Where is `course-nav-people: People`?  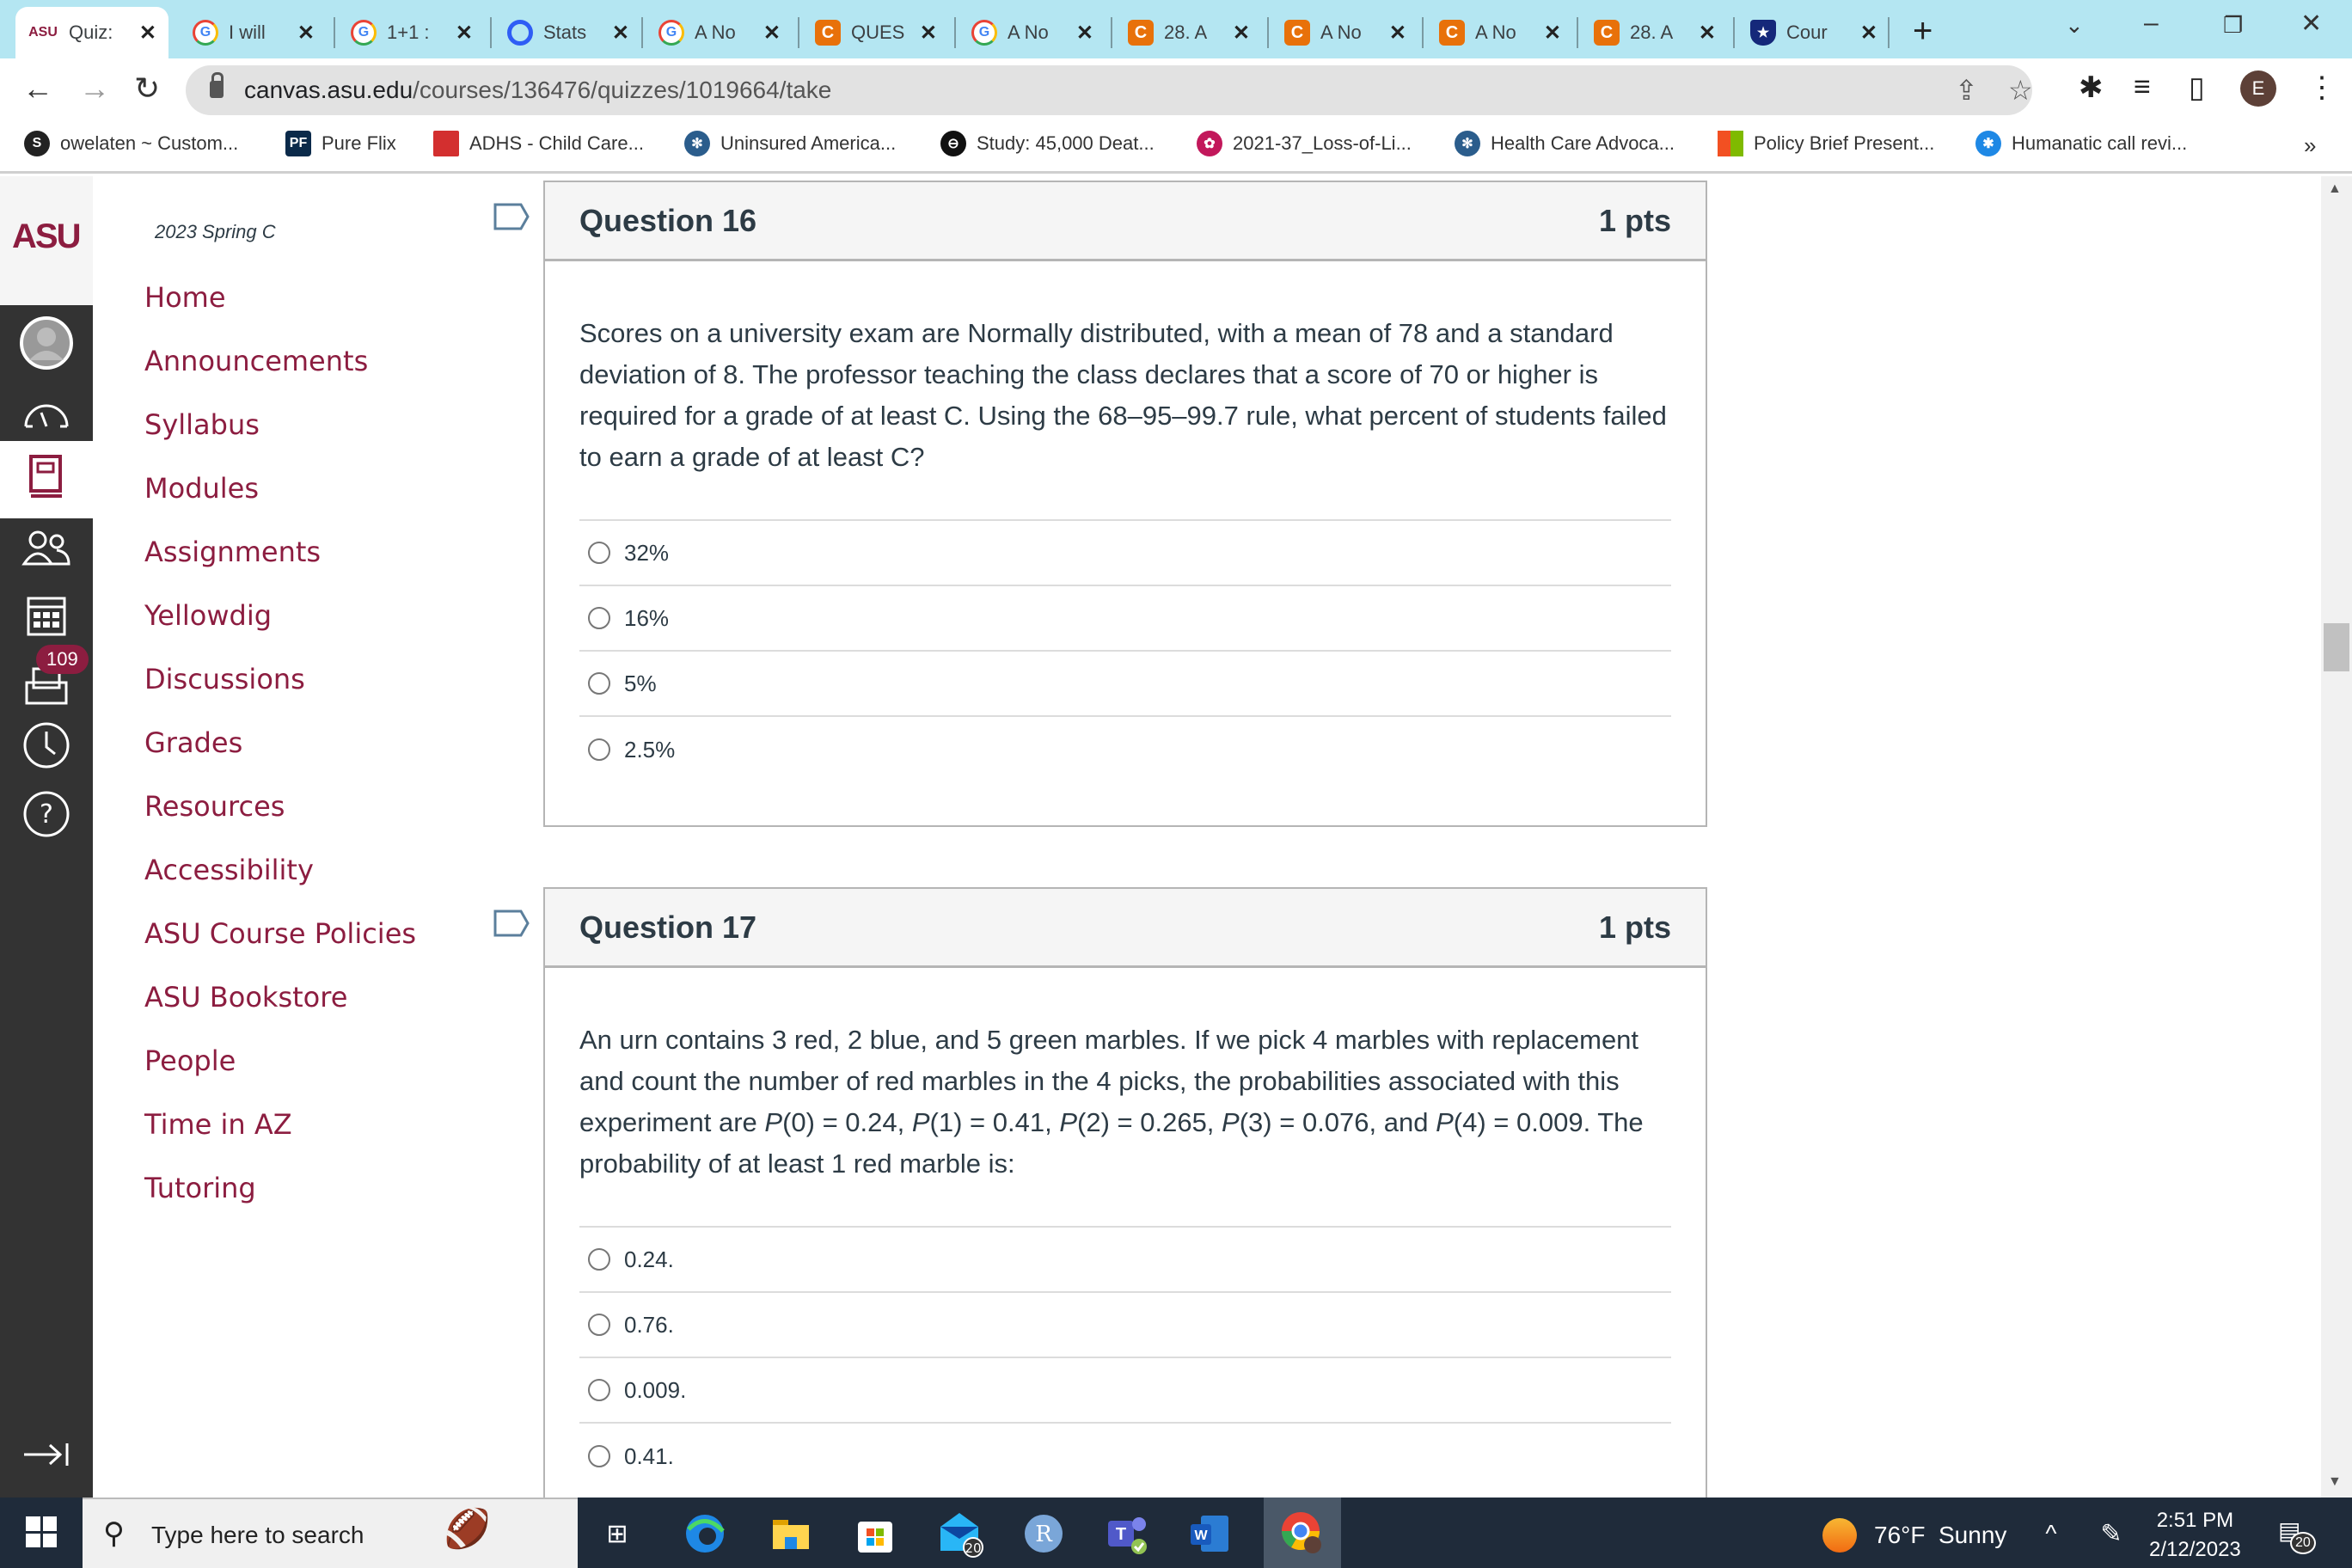
course-nav-people: People is located at coordinates (190, 1060).